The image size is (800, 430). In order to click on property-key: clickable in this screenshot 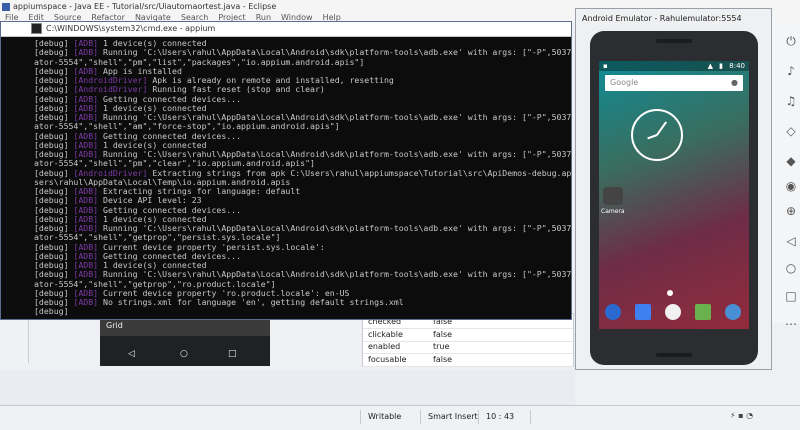, I will do `click(385, 334)`.